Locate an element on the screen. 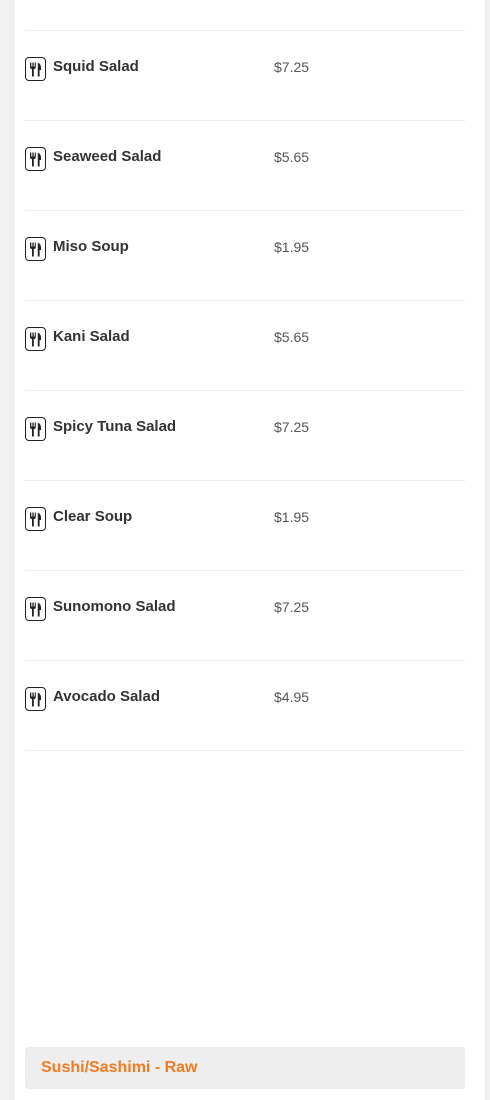  menu-item-squid-salad: Squid Salad $7.25 is located at coordinates (245, 76).